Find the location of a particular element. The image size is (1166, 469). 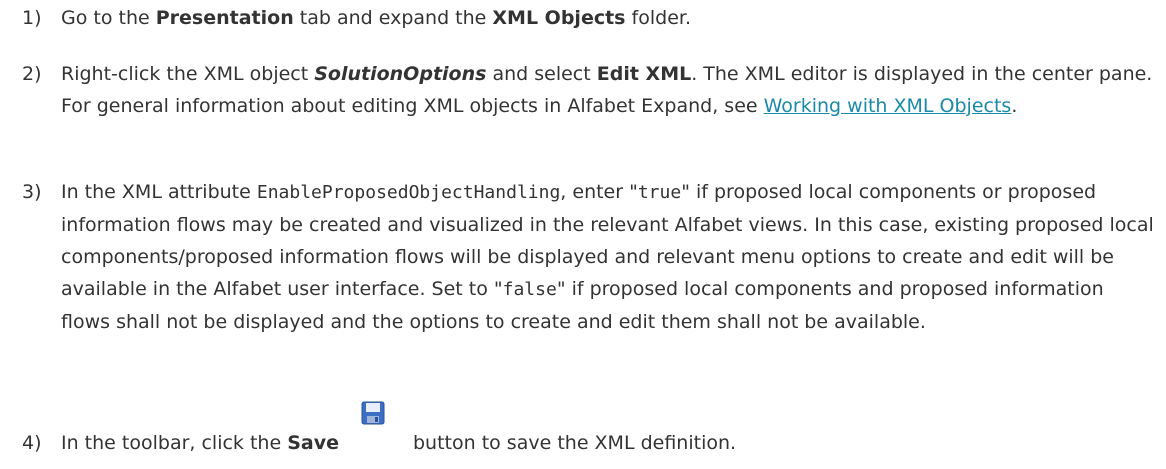

save-icon is located at coordinates (373, 413).